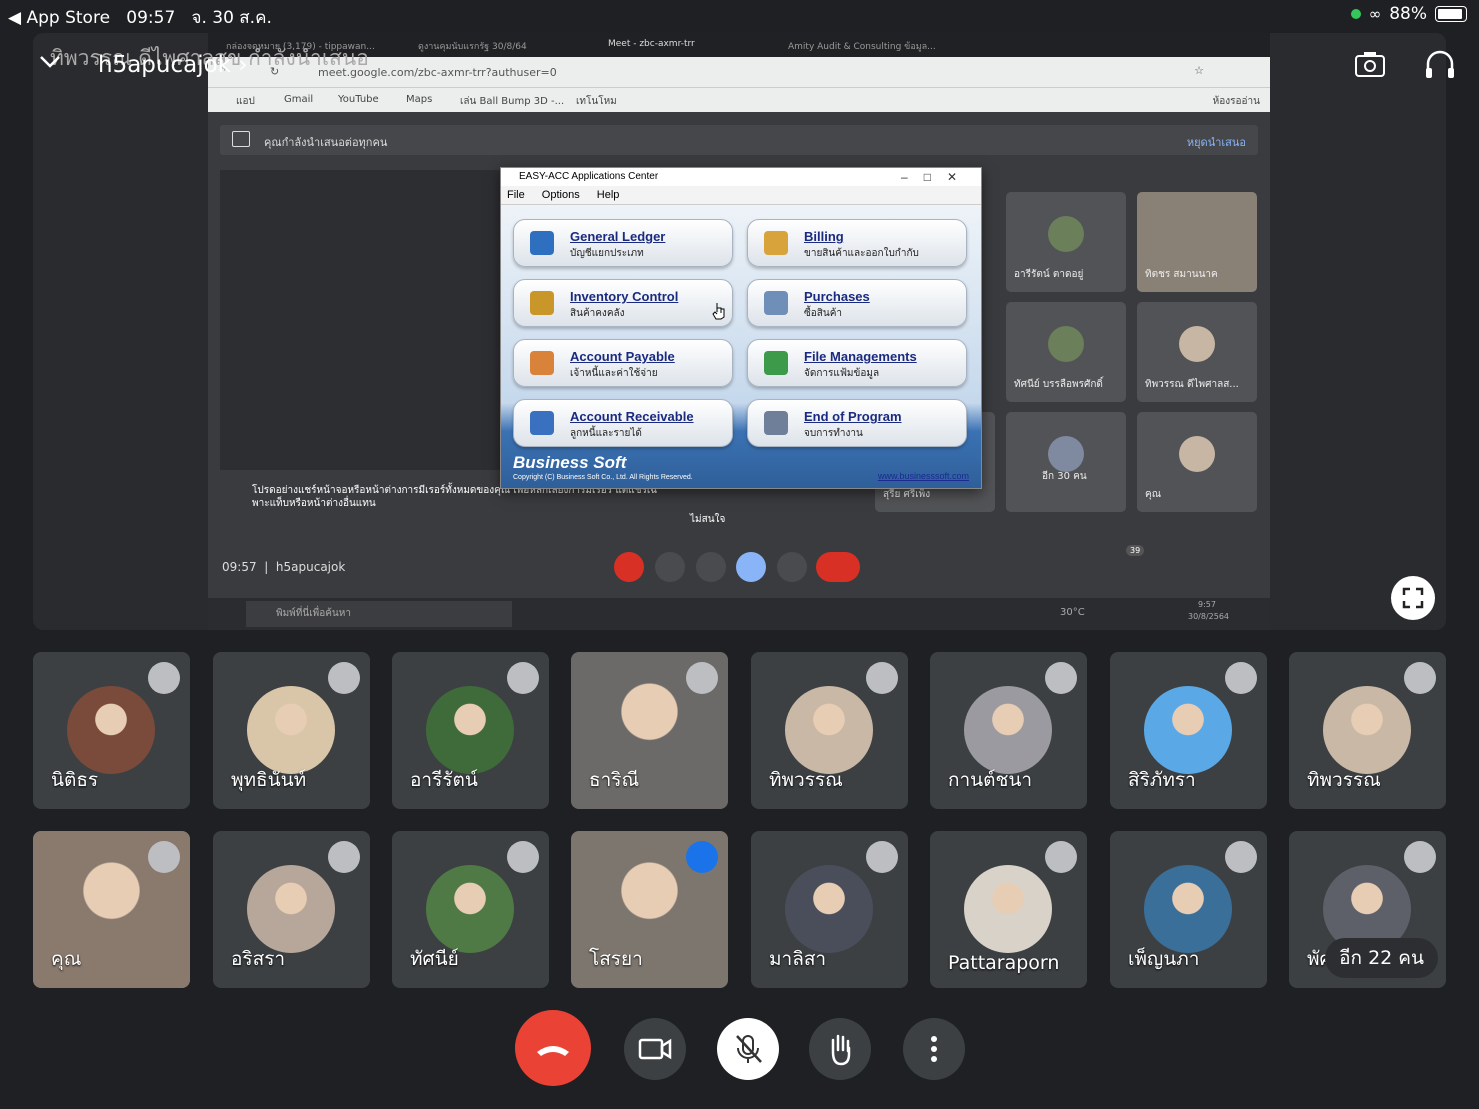 This screenshot has height=1109, width=1479. Describe the element at coordinates (258, 959) in the screenshot. I see `participant-name: อริสรา` at that location.